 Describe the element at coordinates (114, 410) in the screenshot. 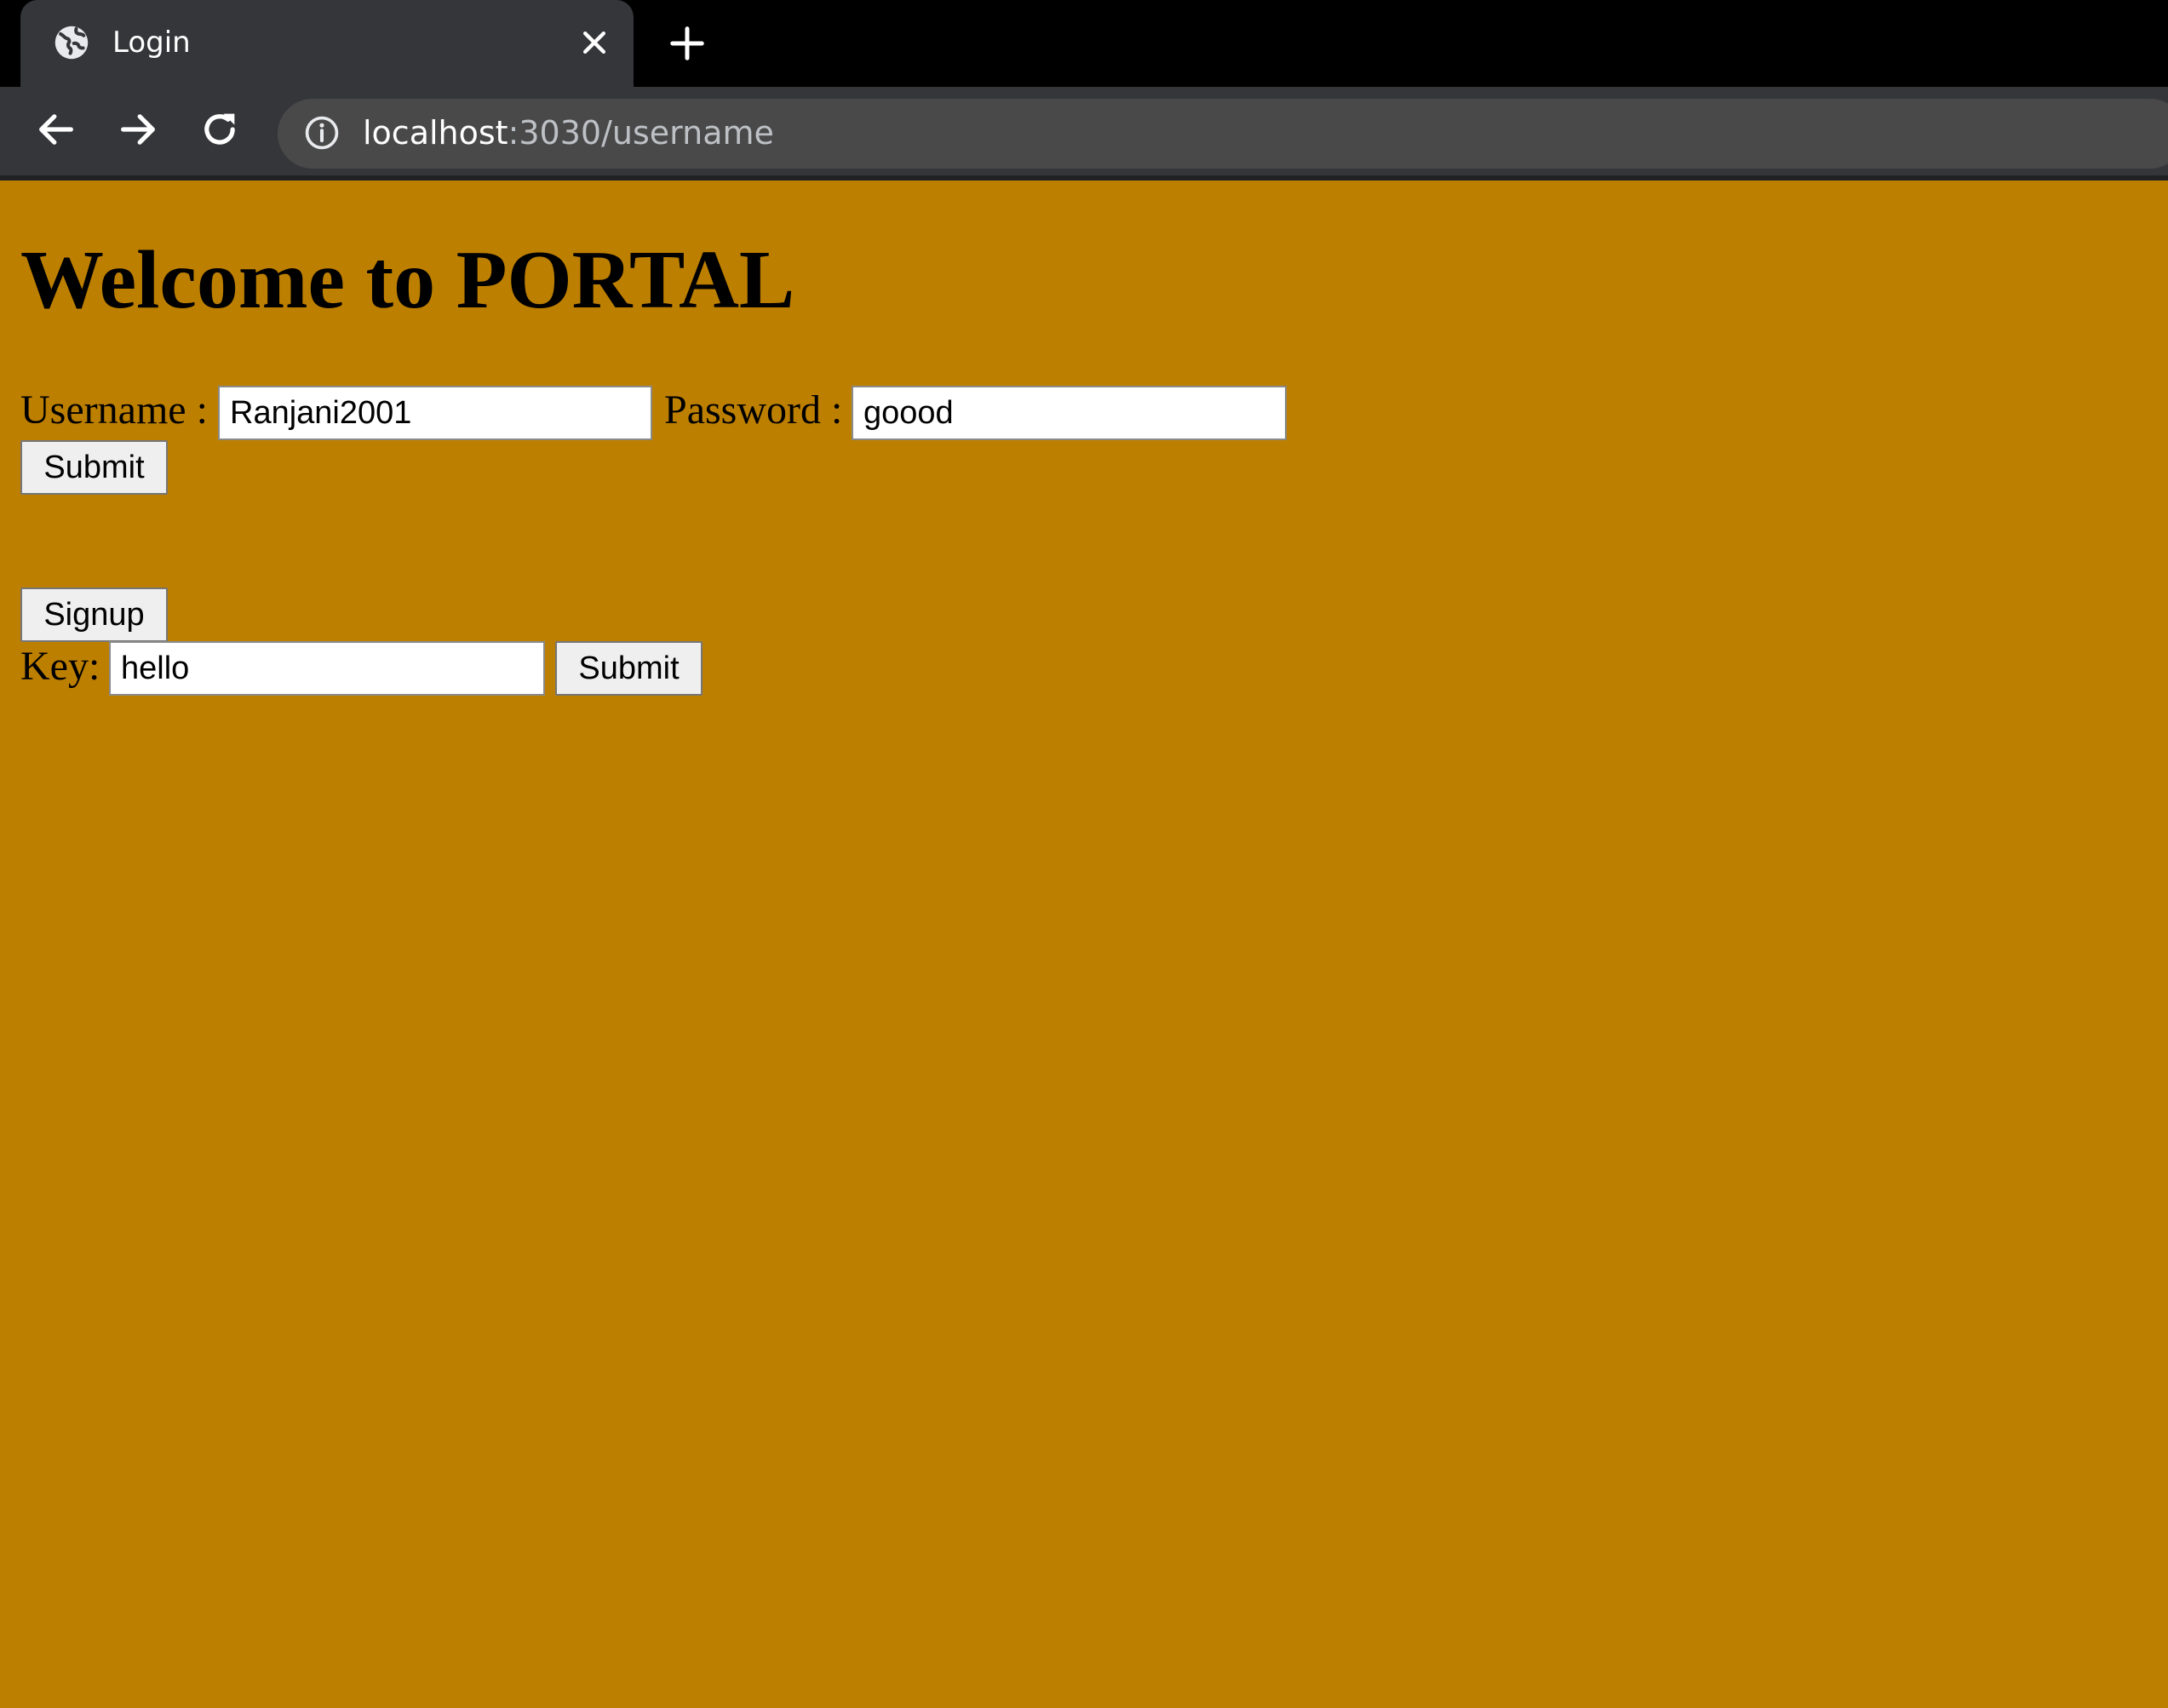

I see `username-label: Username :` at that location.